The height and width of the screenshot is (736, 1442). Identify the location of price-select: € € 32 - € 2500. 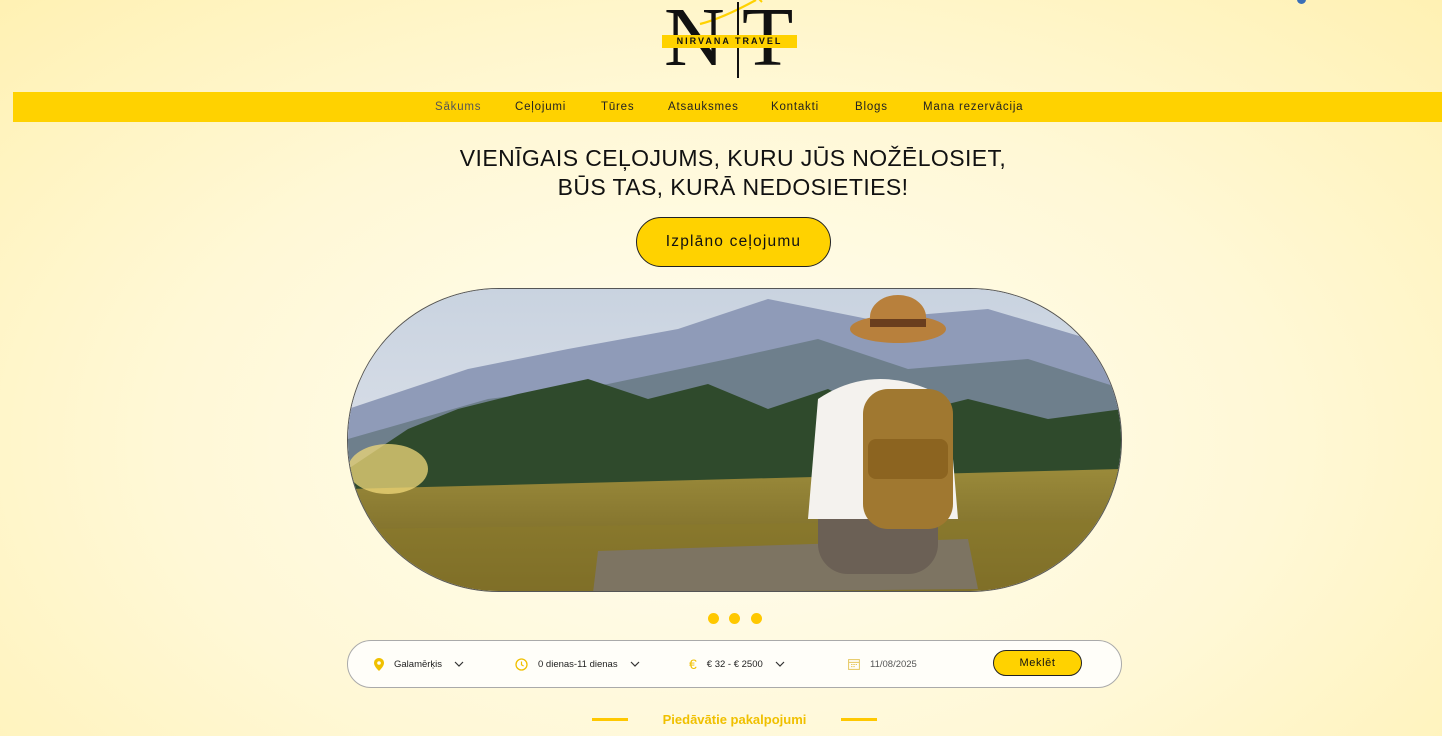
(737, 664).